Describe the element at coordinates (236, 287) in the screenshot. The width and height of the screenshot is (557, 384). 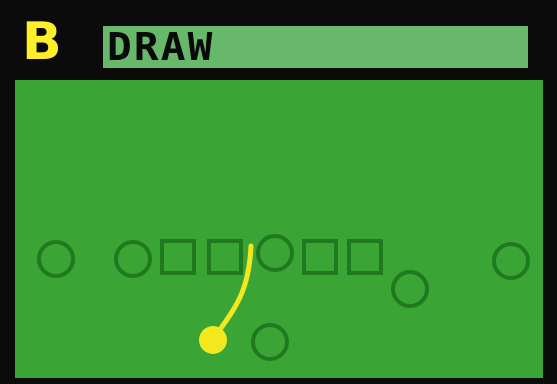
I see `ball-carrier-route` at that location.